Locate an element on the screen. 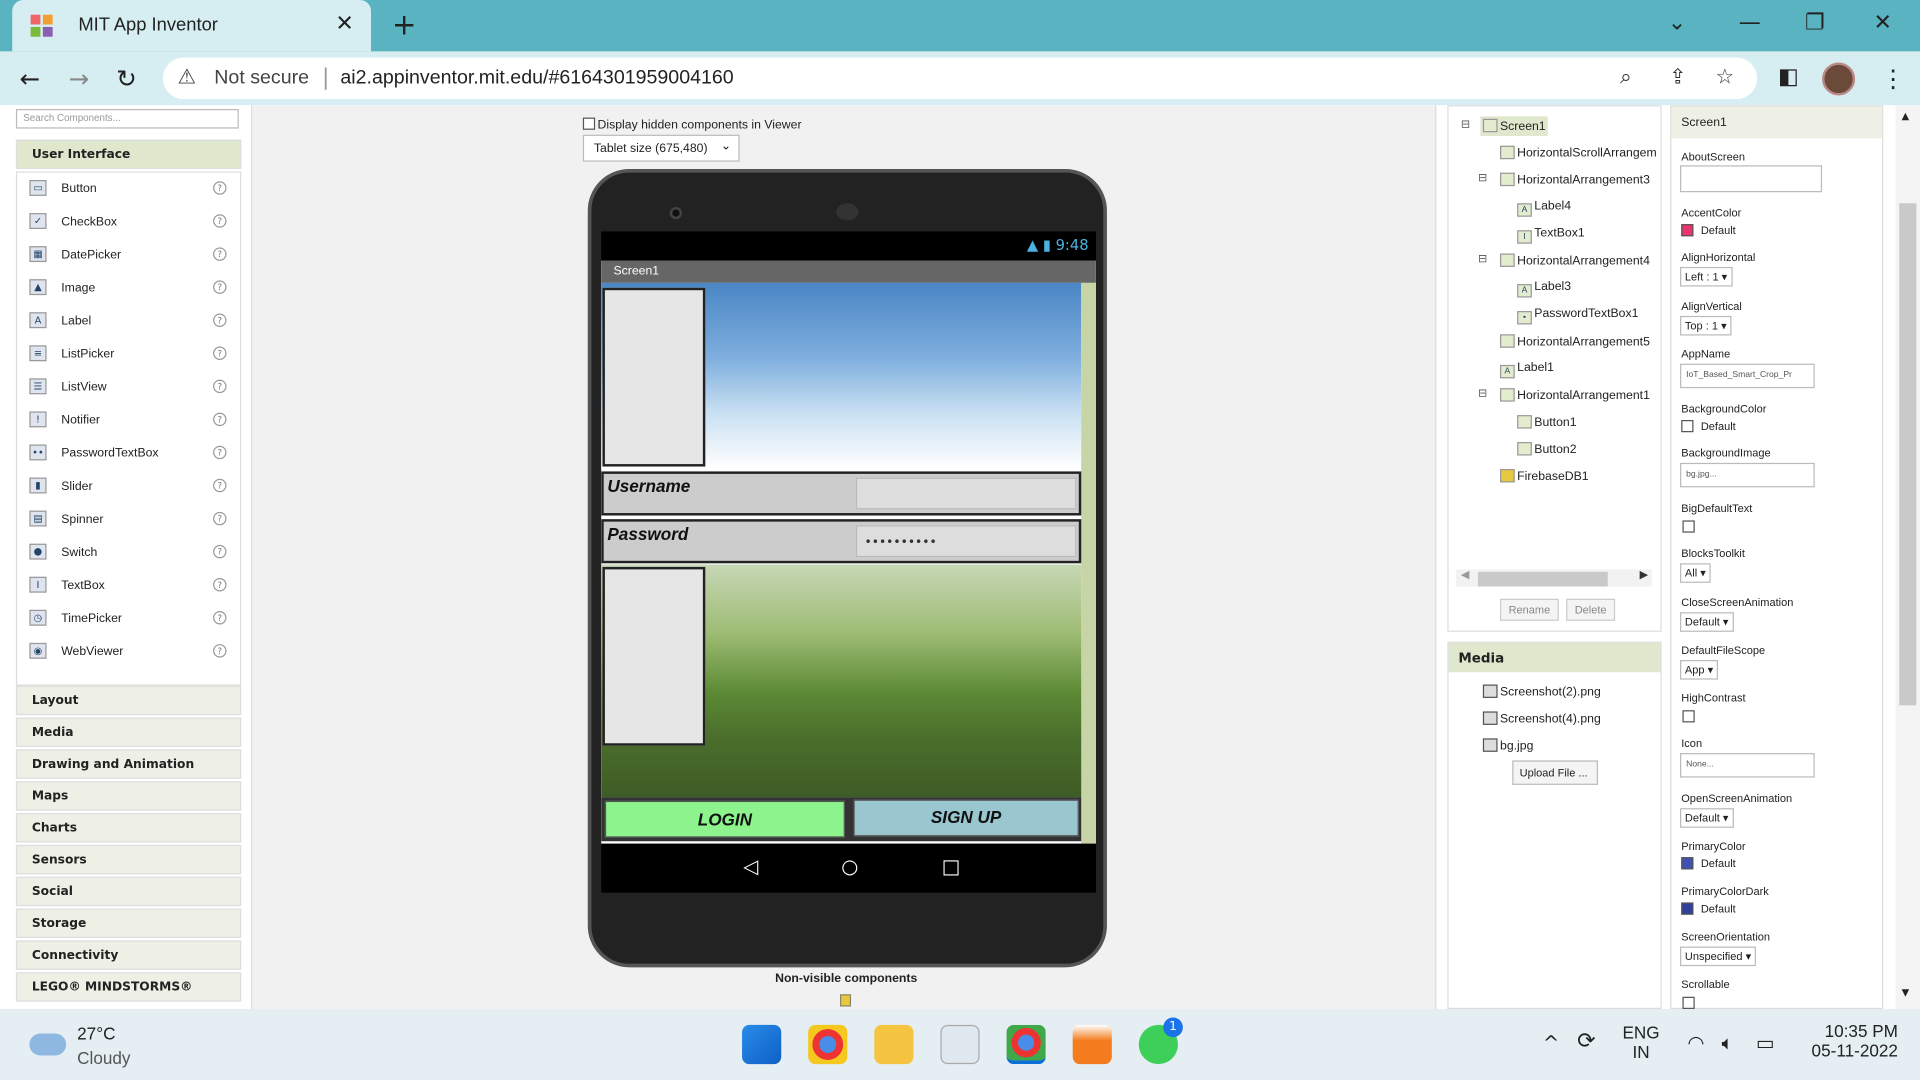 Image resolution: width=1920 pixels, height=1080 pixels. media-item: Screenshot(2).png is located at coordinates (1541, 691).